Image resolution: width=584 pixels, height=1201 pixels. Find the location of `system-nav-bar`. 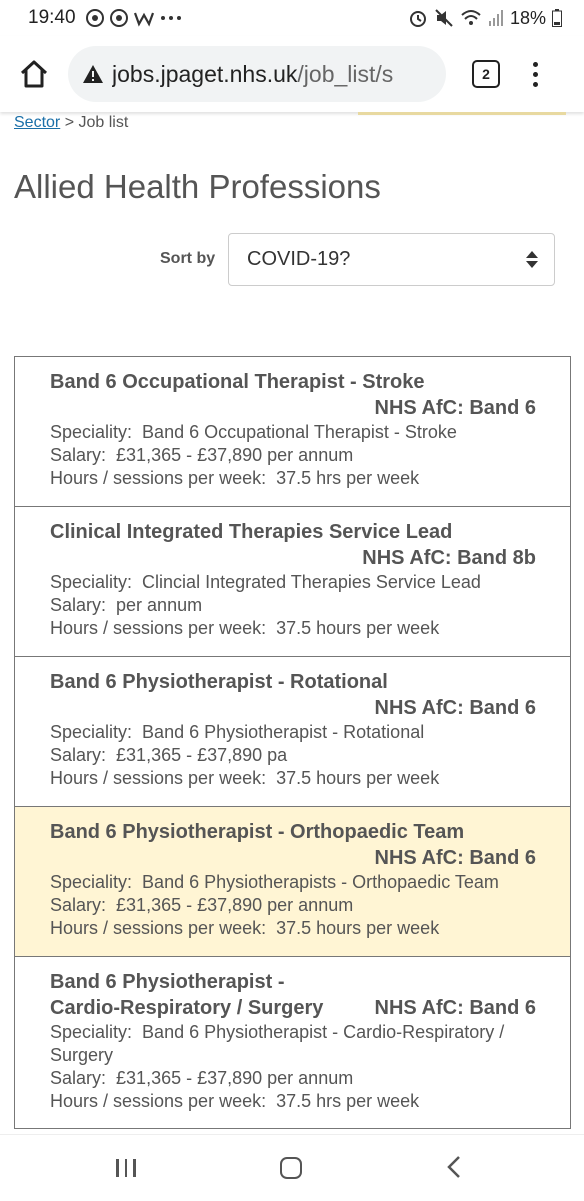

system-nav-bar is located at coordinates (292, 1167).